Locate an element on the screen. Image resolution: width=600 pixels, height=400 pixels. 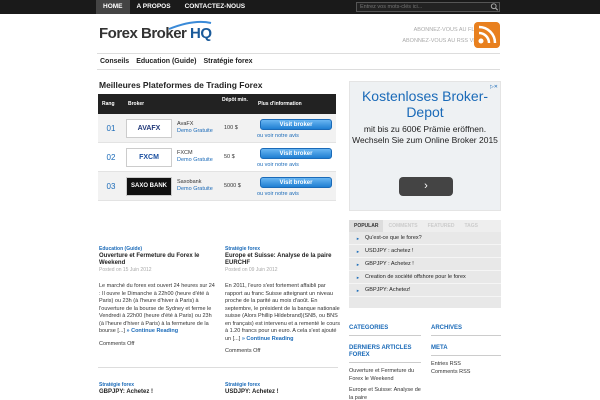
broker-depot: 100 $ is located at coordinates (231, 128).